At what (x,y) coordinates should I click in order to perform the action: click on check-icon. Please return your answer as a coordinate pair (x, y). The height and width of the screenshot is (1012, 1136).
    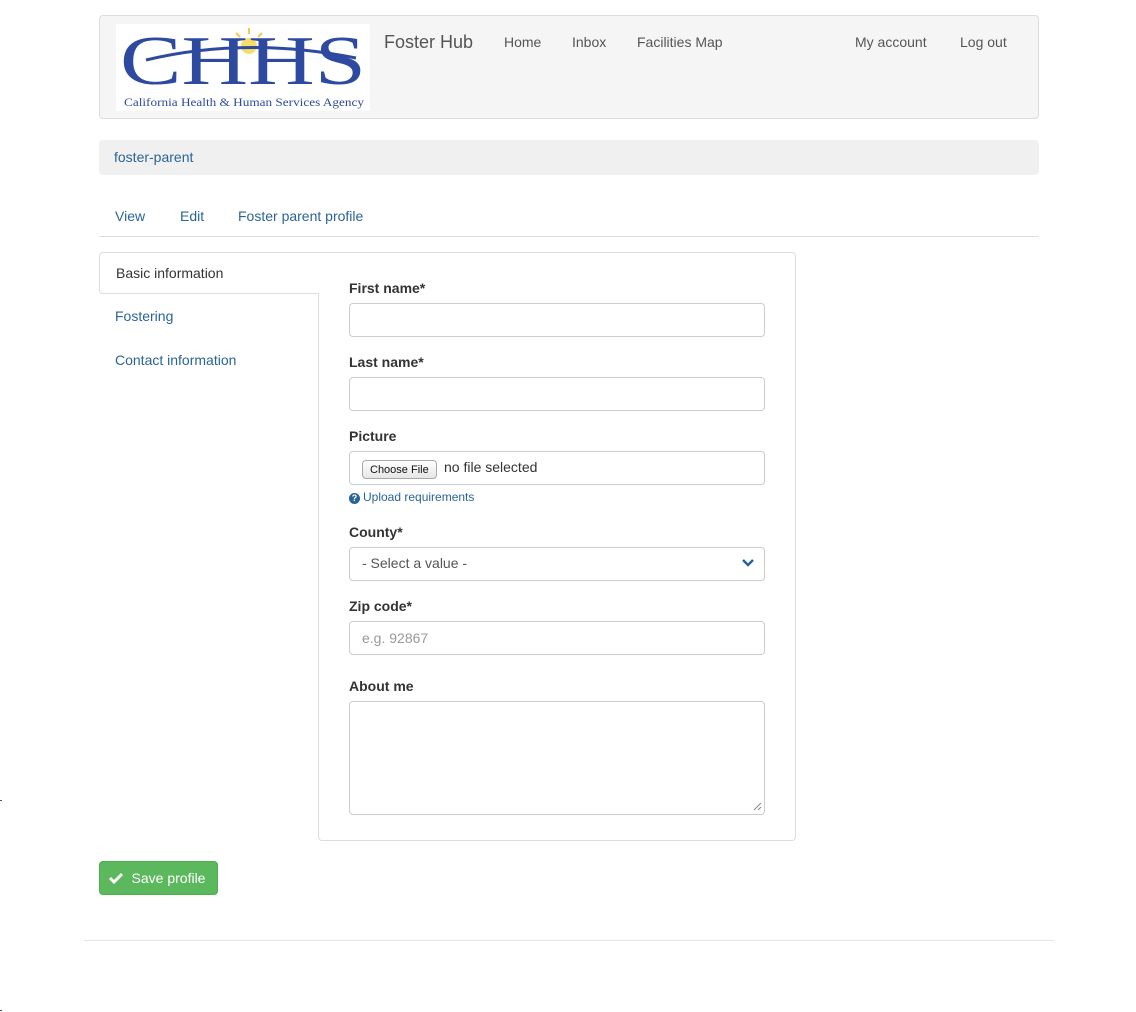
    Looking at the image, I should click on (116, 878).